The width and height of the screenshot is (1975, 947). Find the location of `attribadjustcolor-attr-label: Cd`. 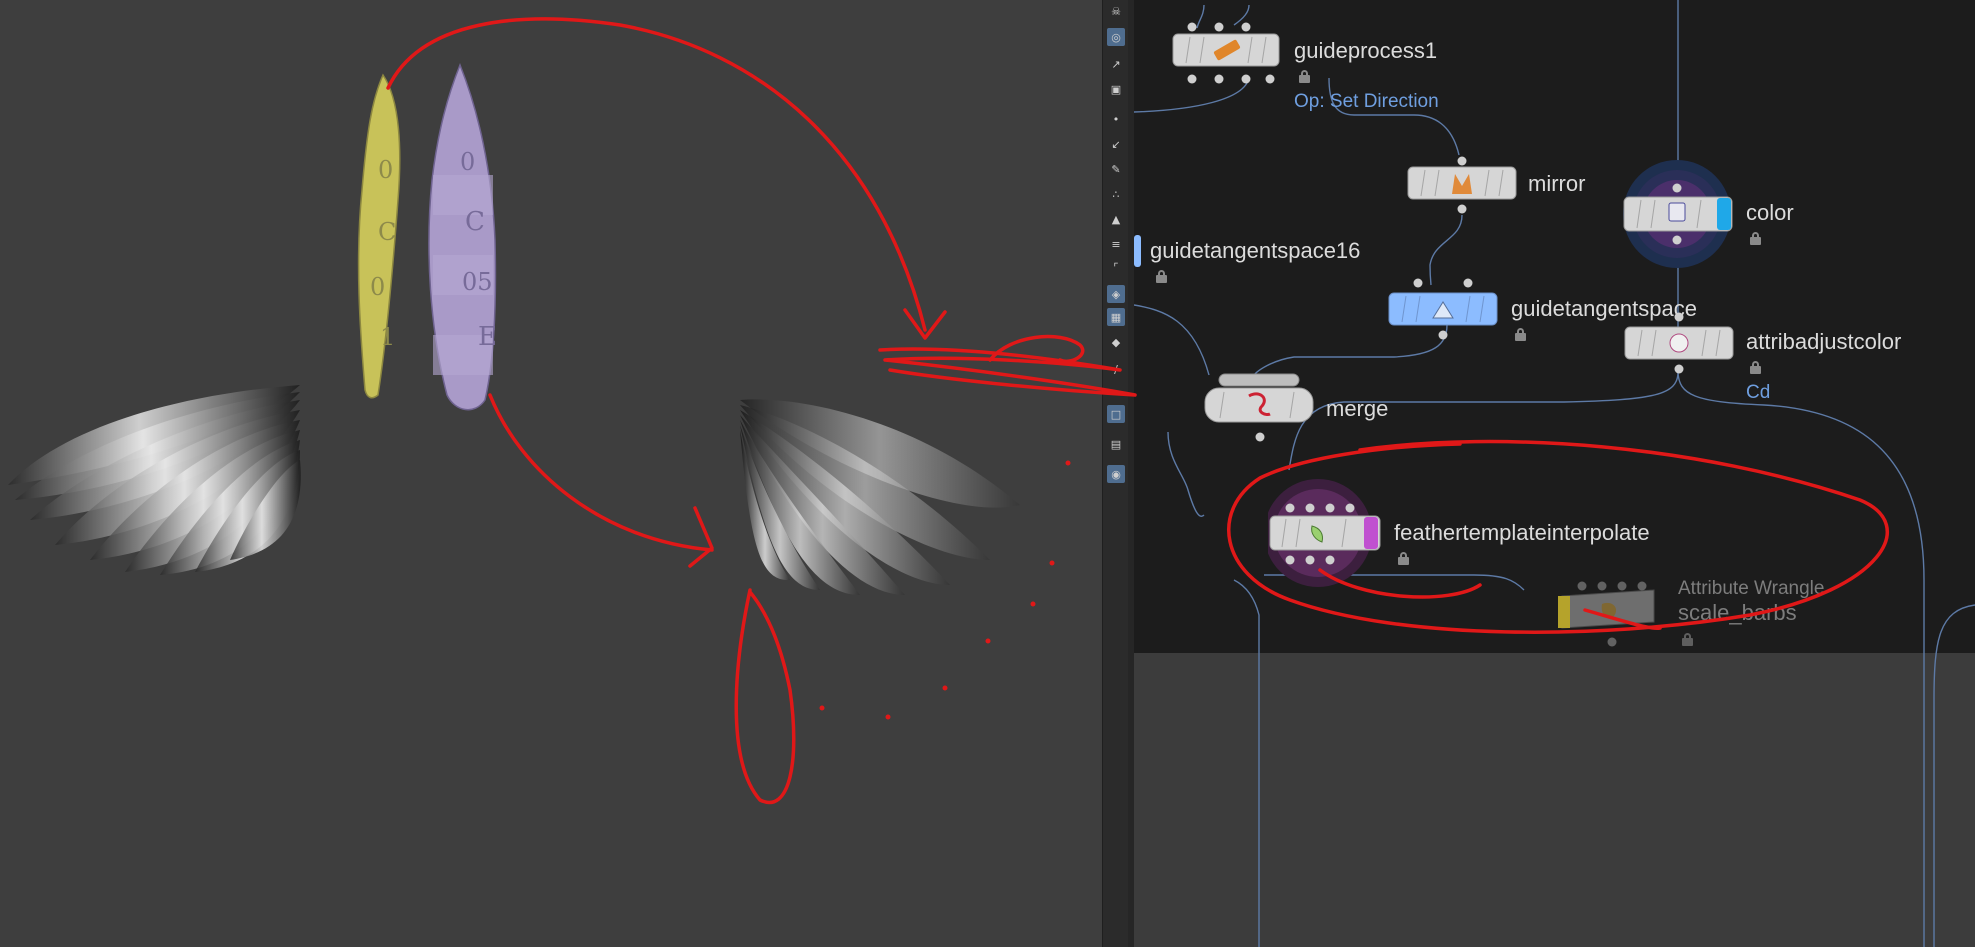

attribadjustcolor-attr-label: Cd is located at coordinates (1758, 392).